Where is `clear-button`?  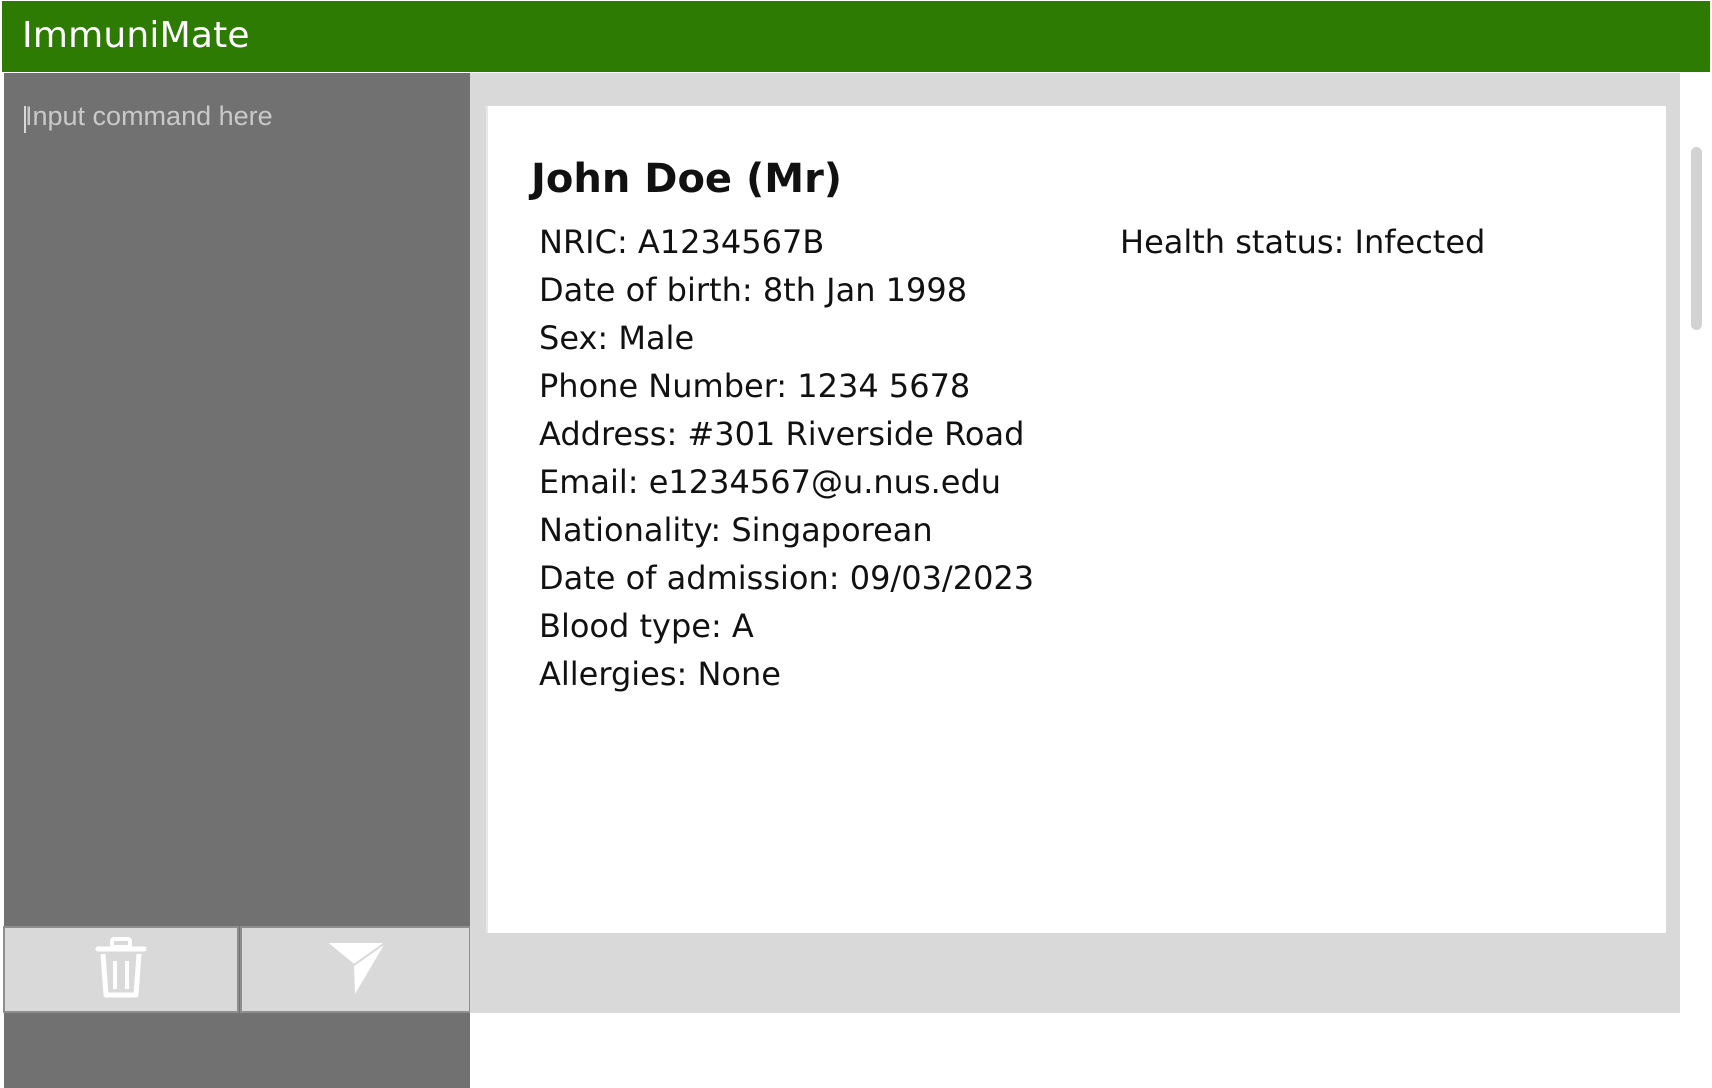 clear-button is located at coordinates (121, 969).